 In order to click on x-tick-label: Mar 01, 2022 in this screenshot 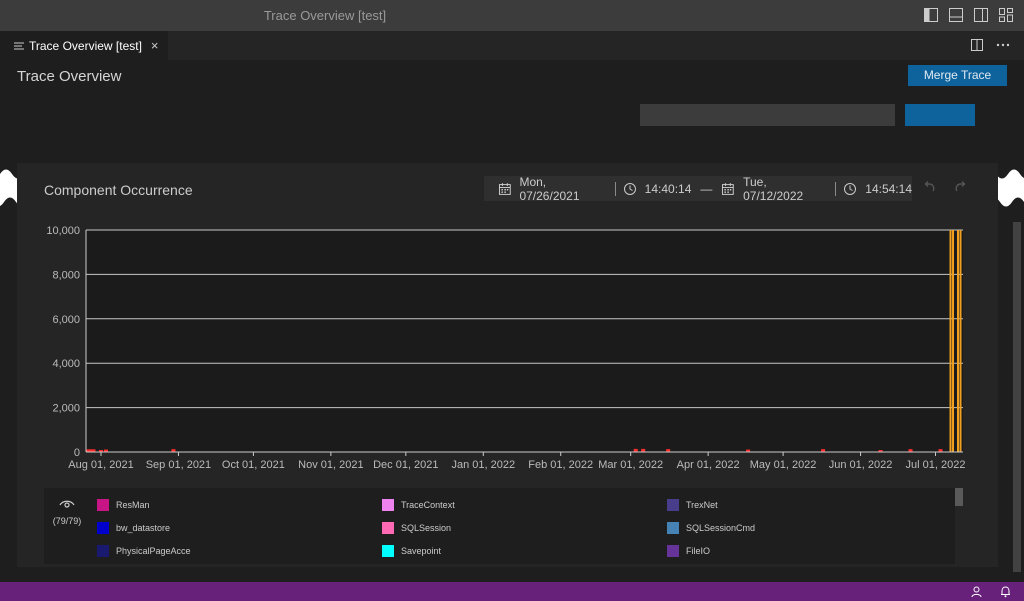, I will do `click(630, 465)`.